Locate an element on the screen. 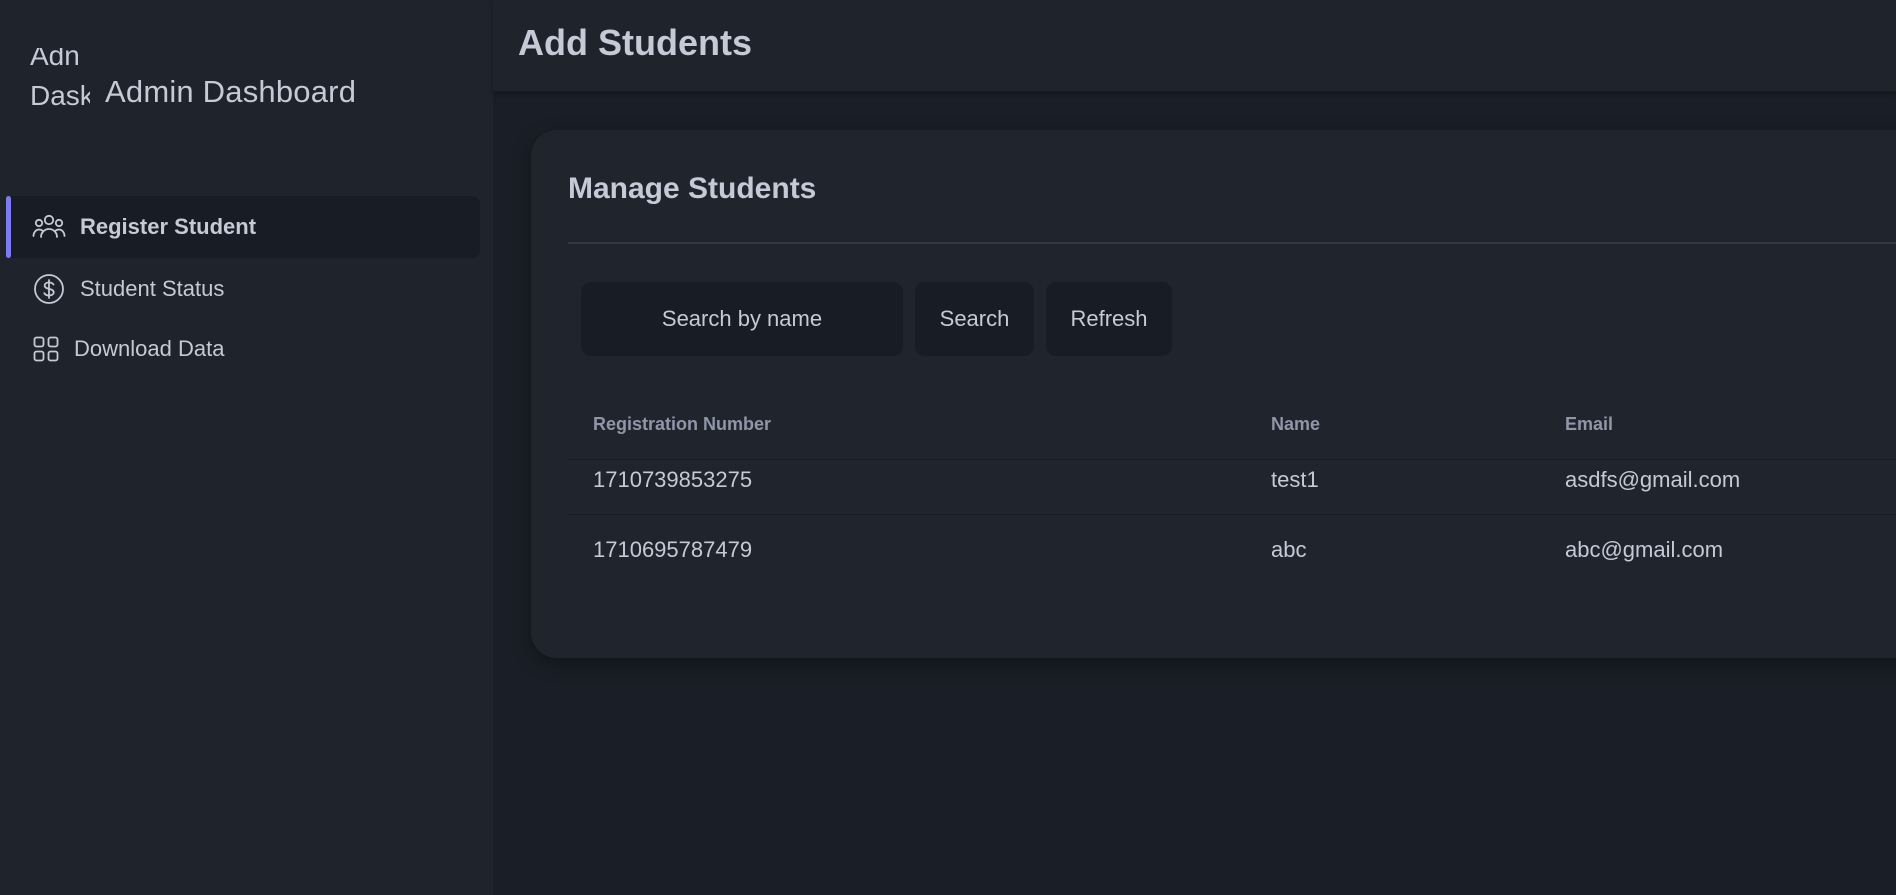 The image size is (1896, 895). logo-alt-line-1: Adn is located at coordinates (55, 59).